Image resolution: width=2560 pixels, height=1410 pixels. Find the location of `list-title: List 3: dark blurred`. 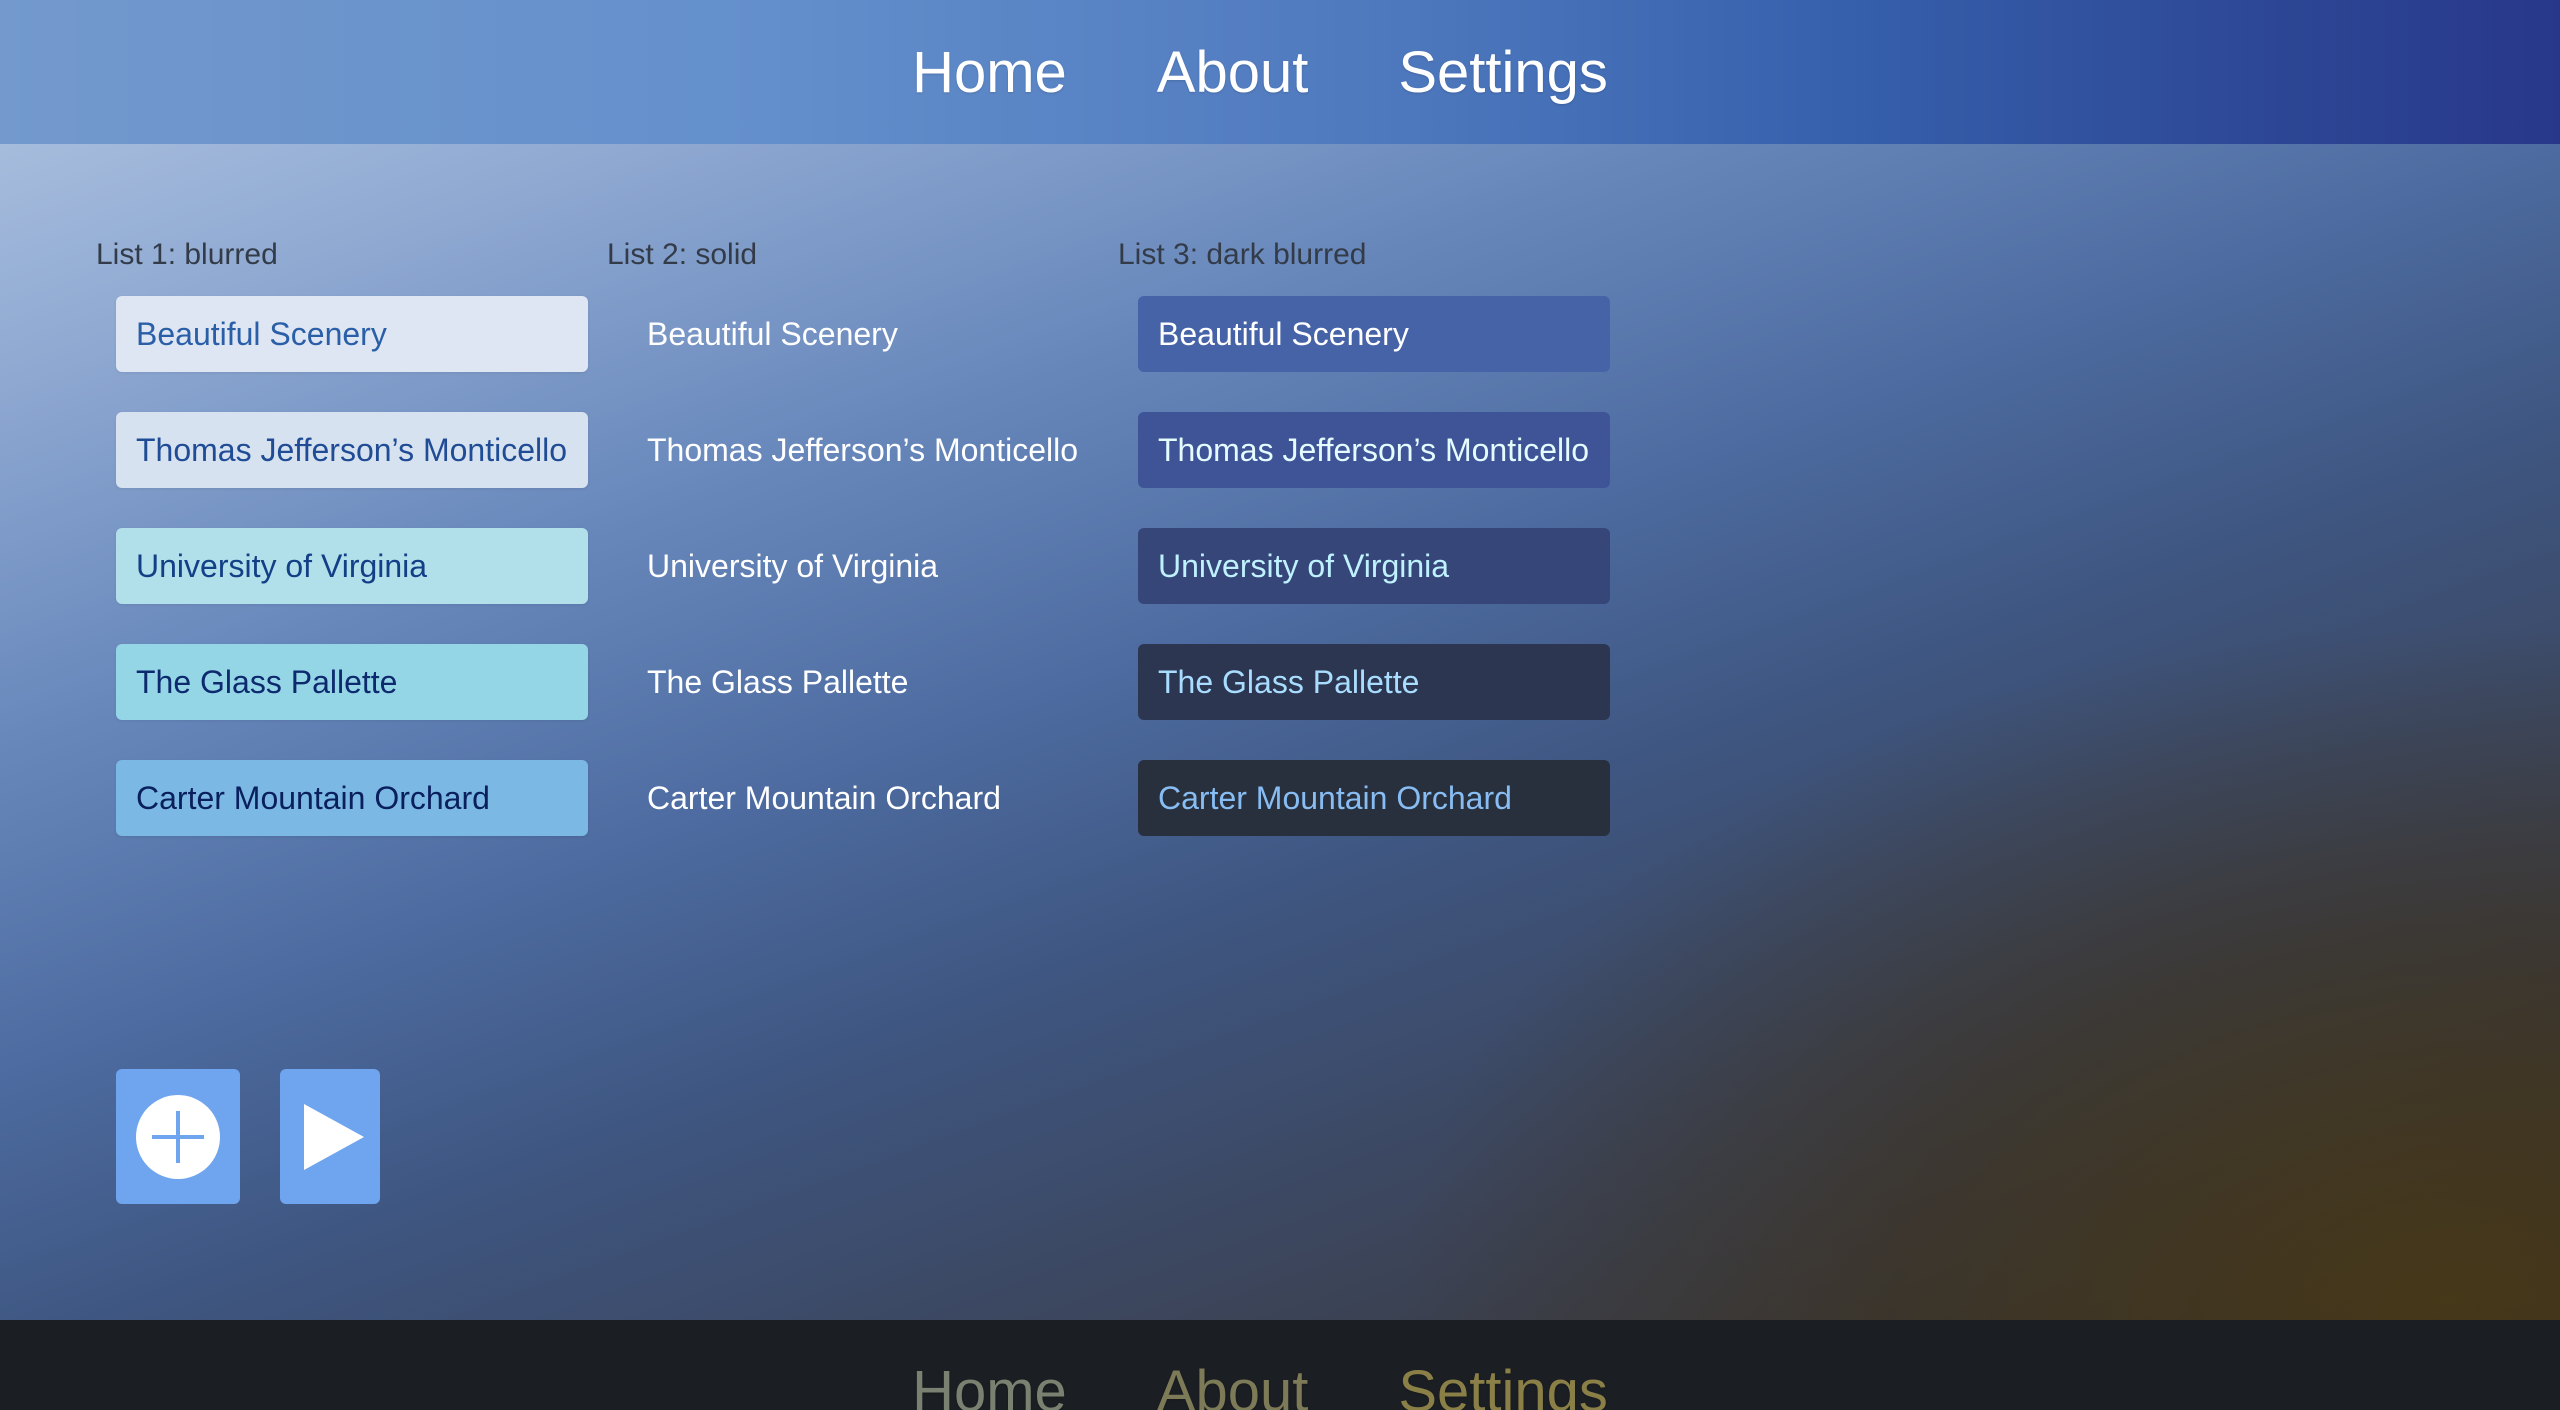

list-title: List 3: dark blurred is located at coordinates (1242, 254).